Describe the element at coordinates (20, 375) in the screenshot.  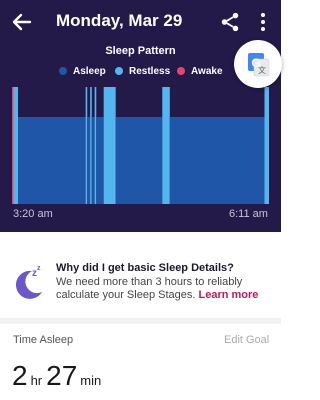
I see `hours-value: 2` at that location.